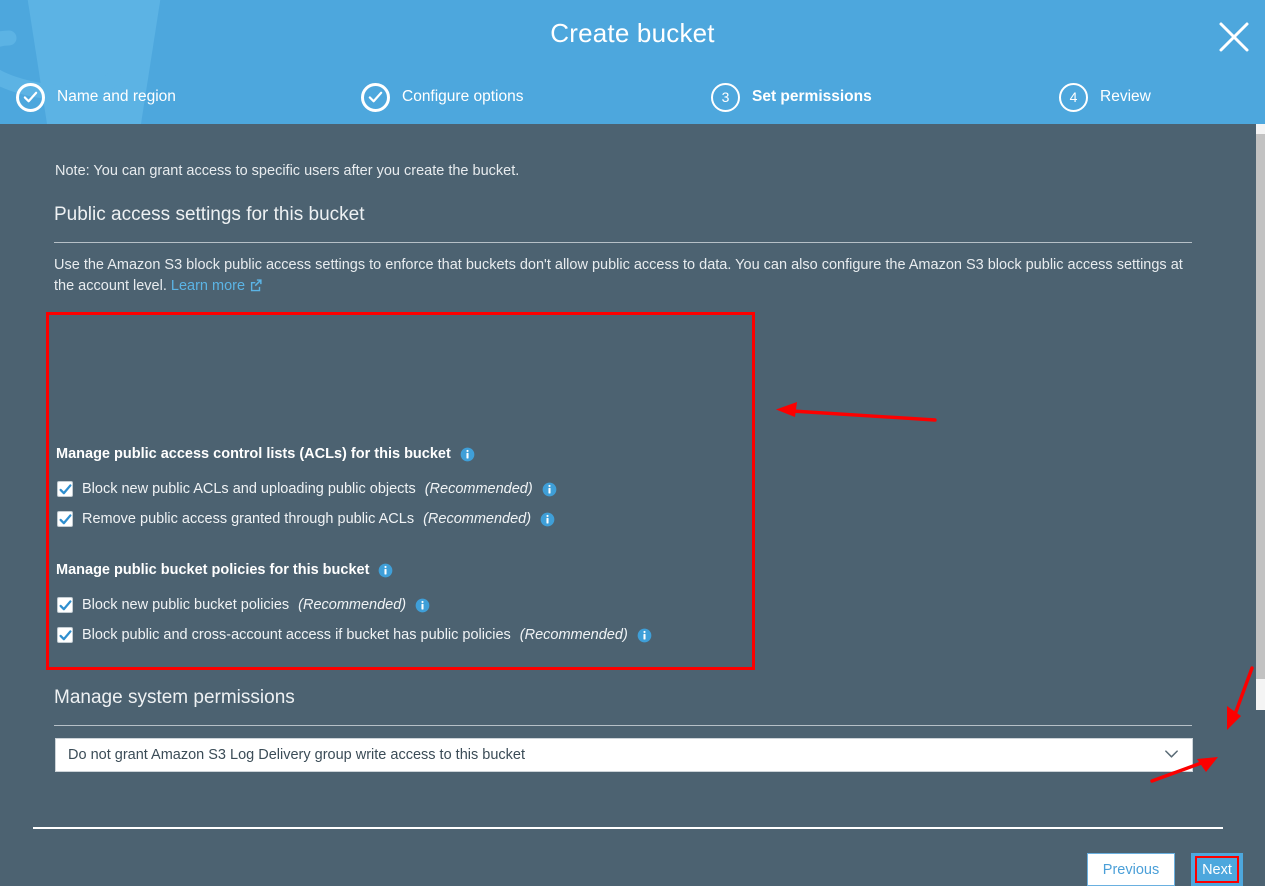 Image resolution: width=1265 pixels, height=886 pixels. I want to click on sidebar-item-configure-options: Configure options, so click(442, 97).